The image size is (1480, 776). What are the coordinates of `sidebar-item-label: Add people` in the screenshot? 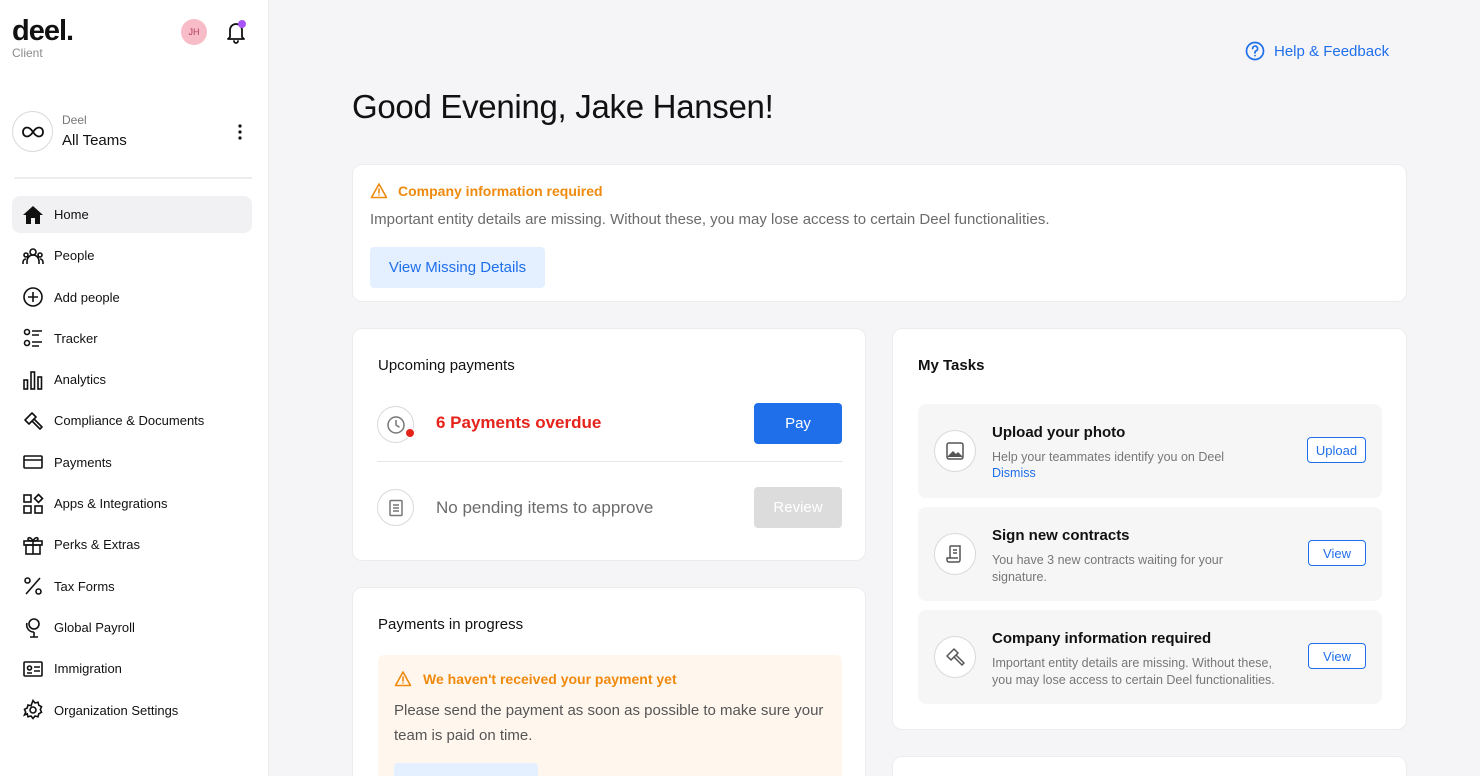 It's located at (87, 297).